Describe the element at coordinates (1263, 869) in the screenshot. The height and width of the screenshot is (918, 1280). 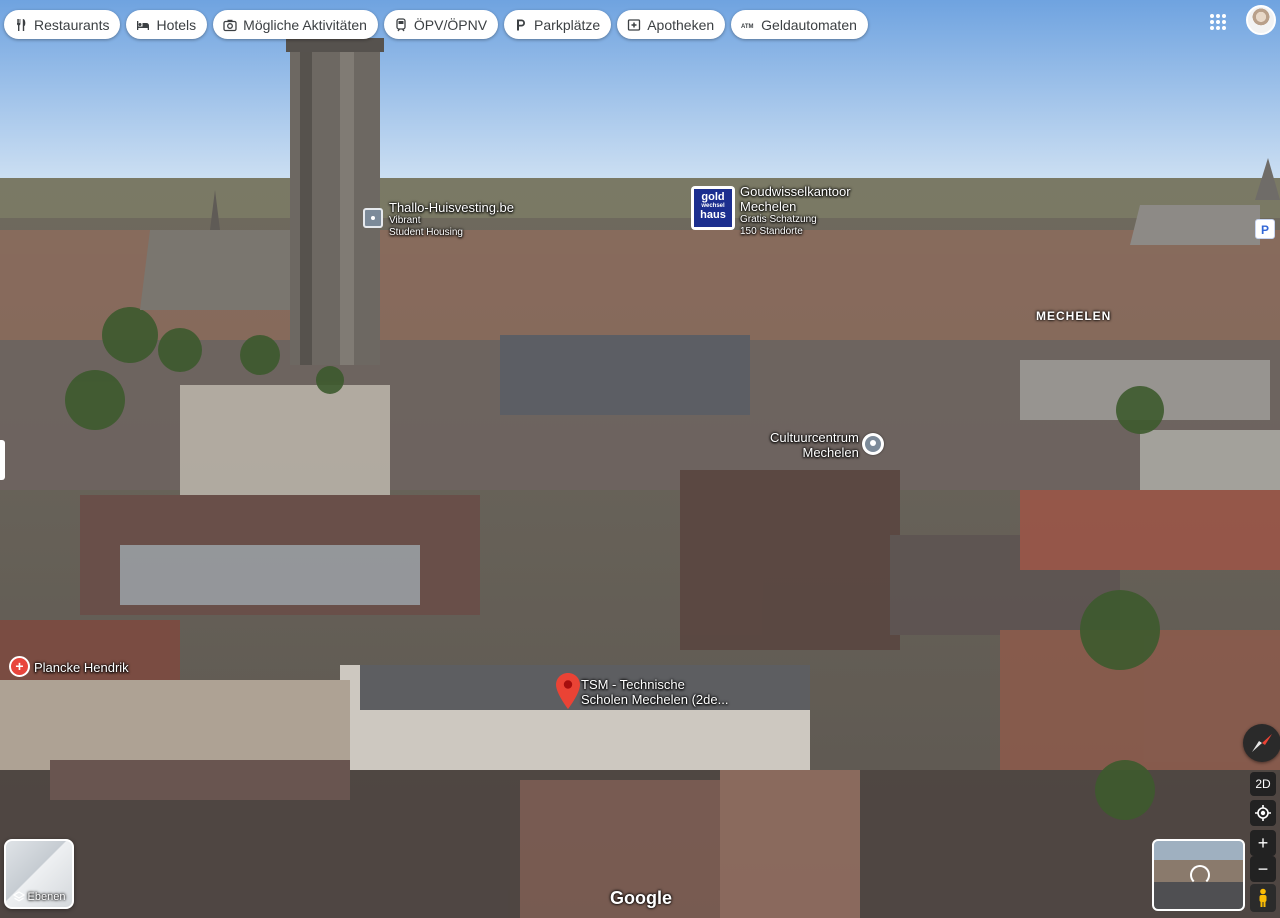
I see `zoom-out-button: −` at that location.